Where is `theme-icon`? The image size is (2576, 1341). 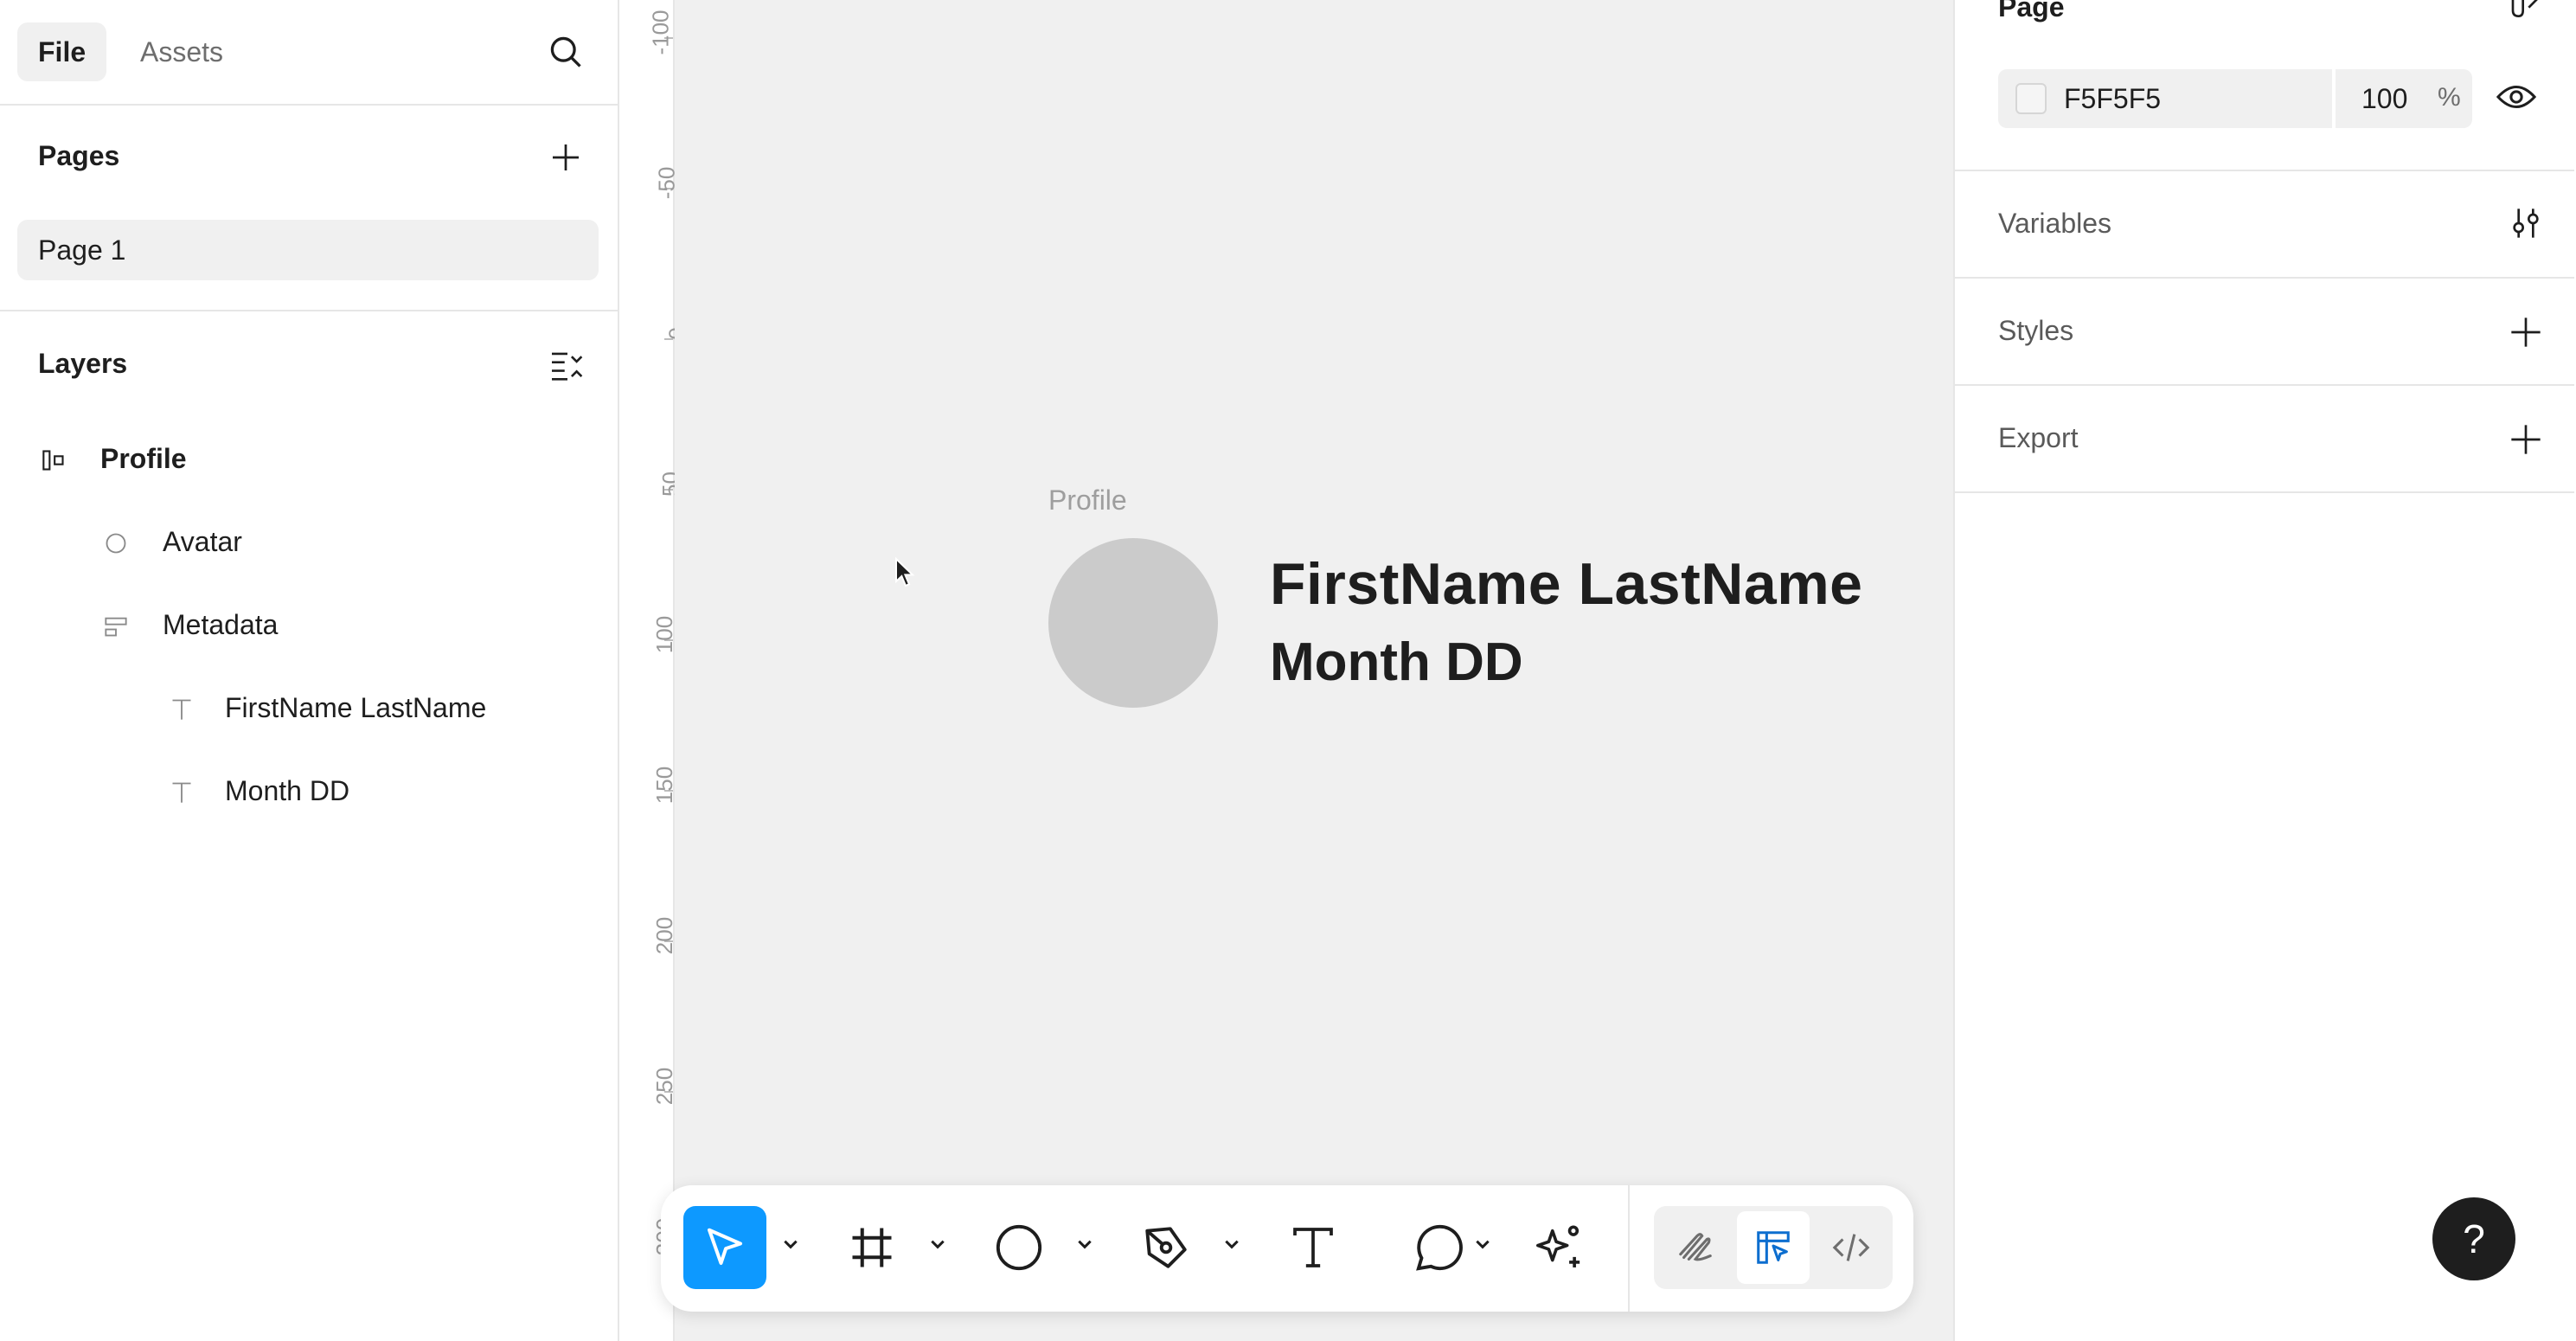
theme-icon is located at coordinates (2526, 9).